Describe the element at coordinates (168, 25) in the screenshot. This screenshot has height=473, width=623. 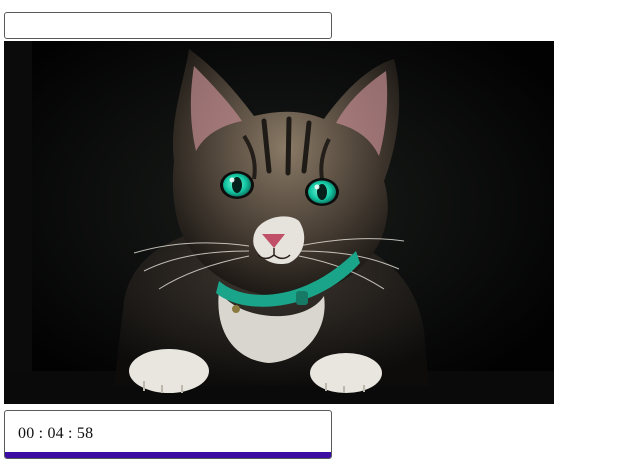
I see `top-text-box` at that location.